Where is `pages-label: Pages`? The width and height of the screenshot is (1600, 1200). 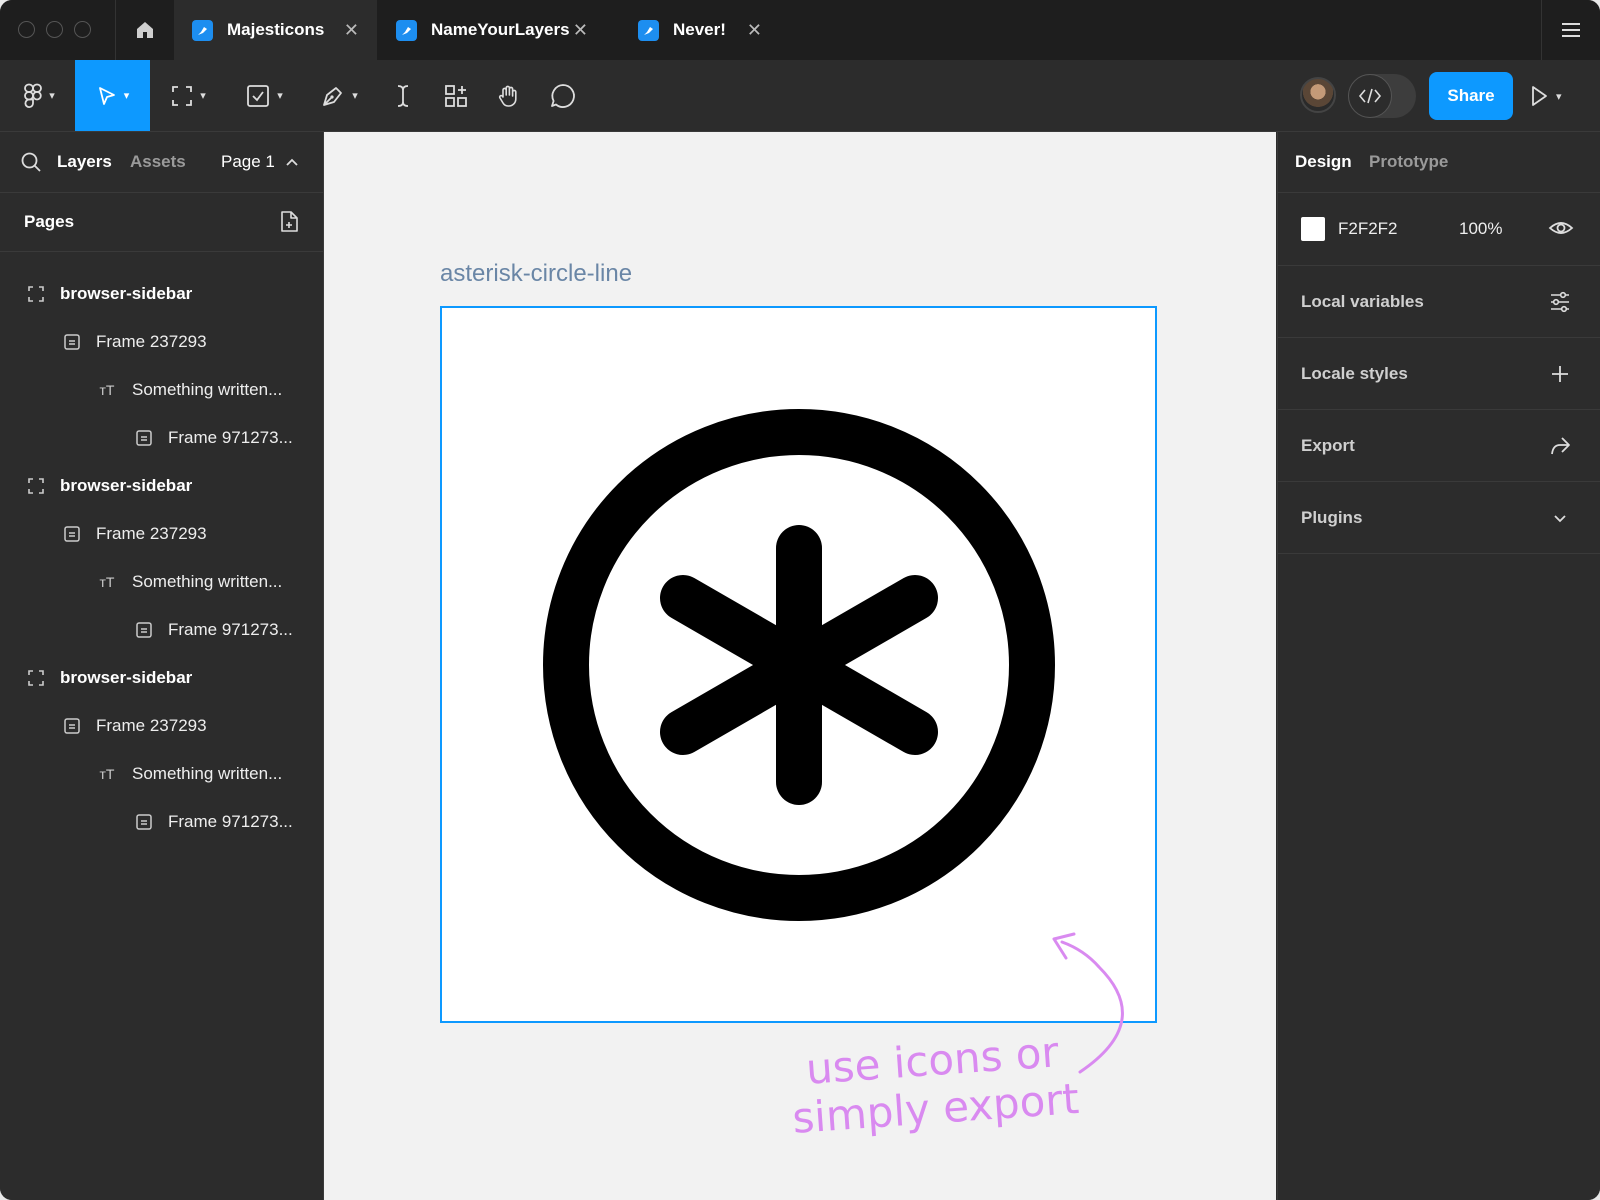
pages-label: Pages is located at coordinates (49, 221).